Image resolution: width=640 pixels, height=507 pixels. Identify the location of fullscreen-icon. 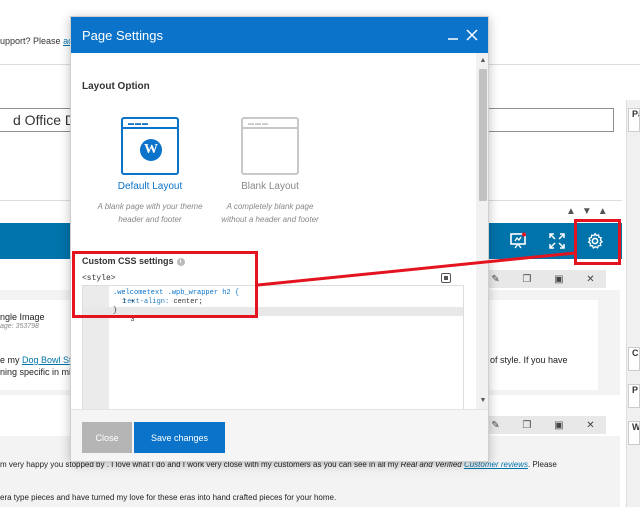
(557, 241).